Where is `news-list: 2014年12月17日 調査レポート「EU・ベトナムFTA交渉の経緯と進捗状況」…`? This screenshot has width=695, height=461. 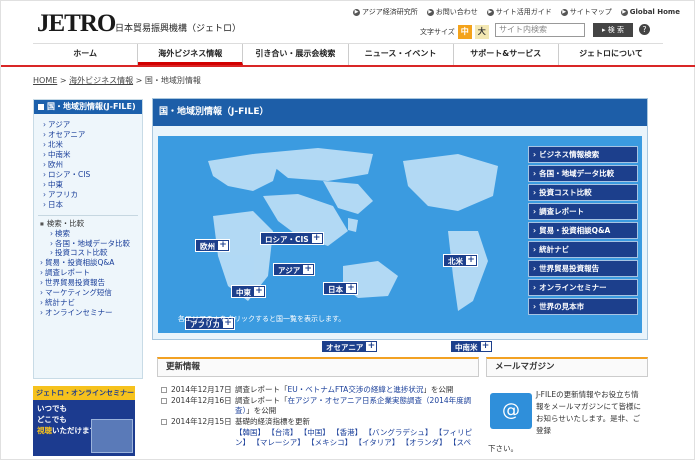 news-list: 2014年12月17日 調査レポート「EU・ベトナムFTA交渉の経緯と進捗状況」… is located at coordinates (318, 402).